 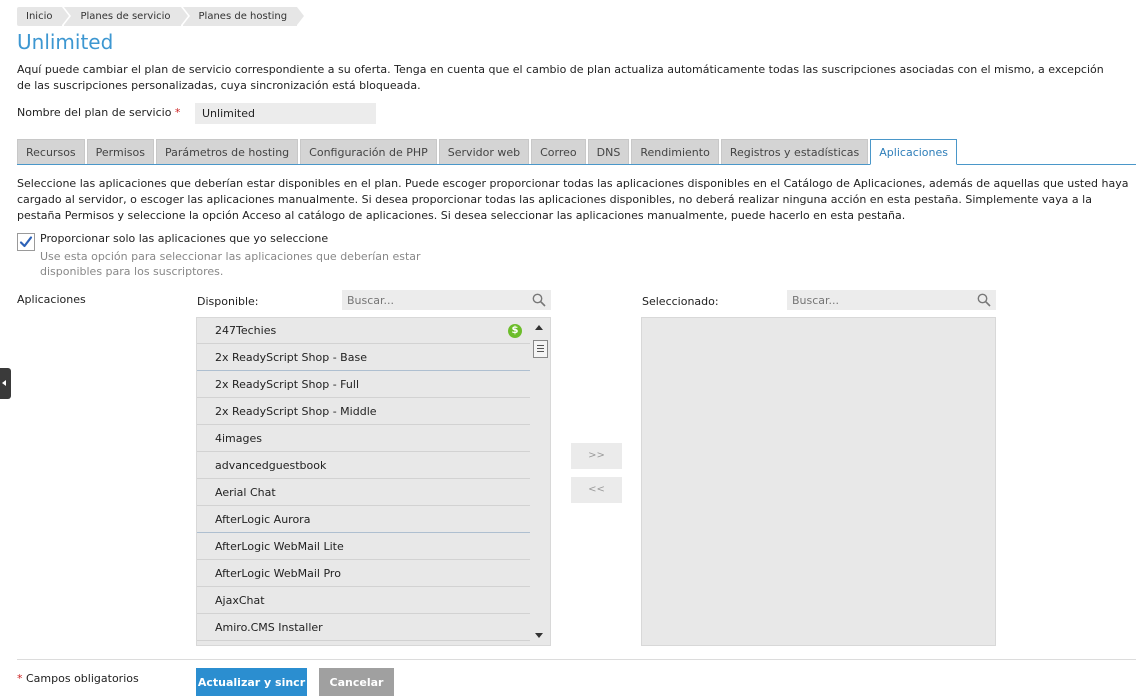 I want to click on plan-name-input, so click(x=285, y=113).